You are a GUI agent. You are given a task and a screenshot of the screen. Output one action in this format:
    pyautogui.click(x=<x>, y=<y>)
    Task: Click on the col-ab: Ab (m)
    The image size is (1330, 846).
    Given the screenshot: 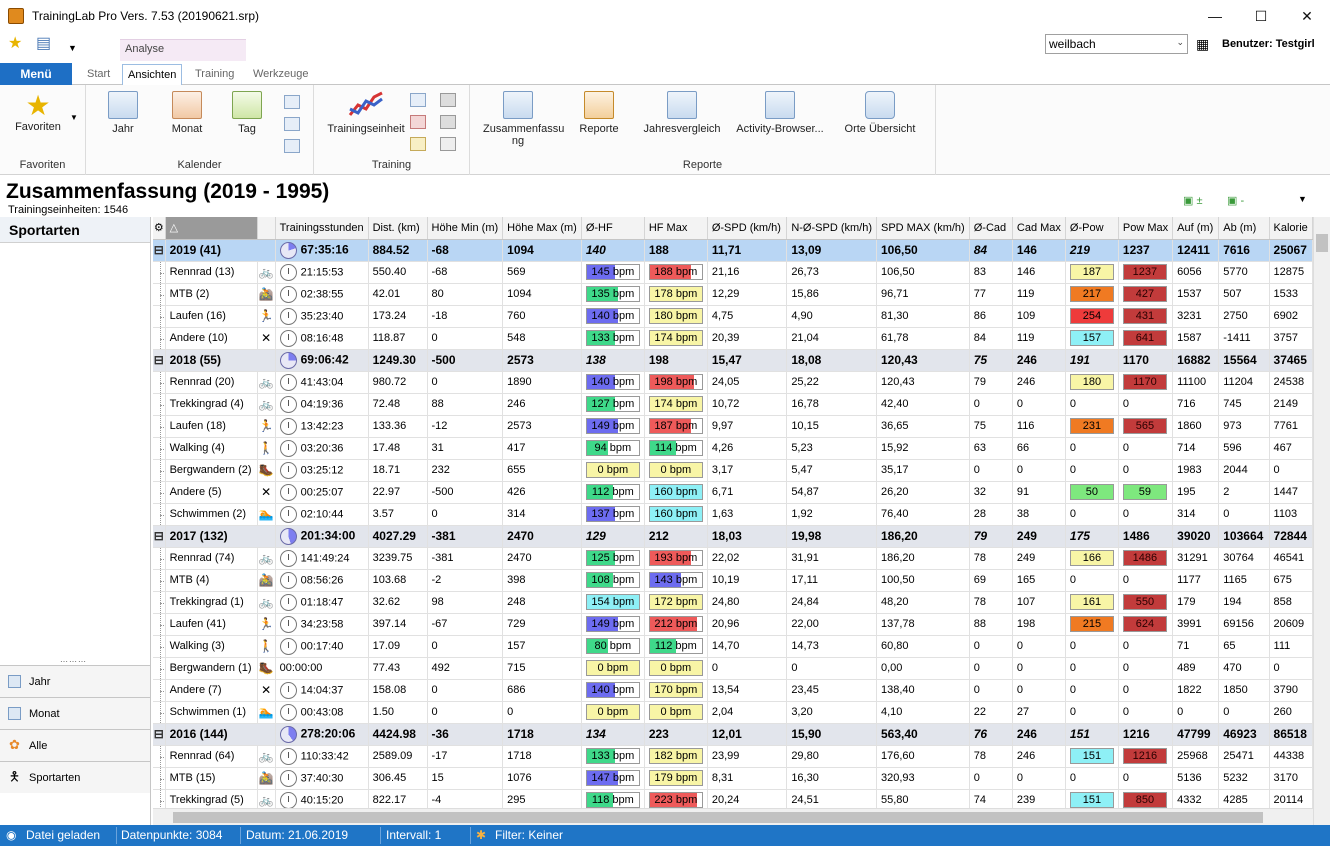 What is the action you would take?
    pyautogui.click(x=1244, y=228)
    